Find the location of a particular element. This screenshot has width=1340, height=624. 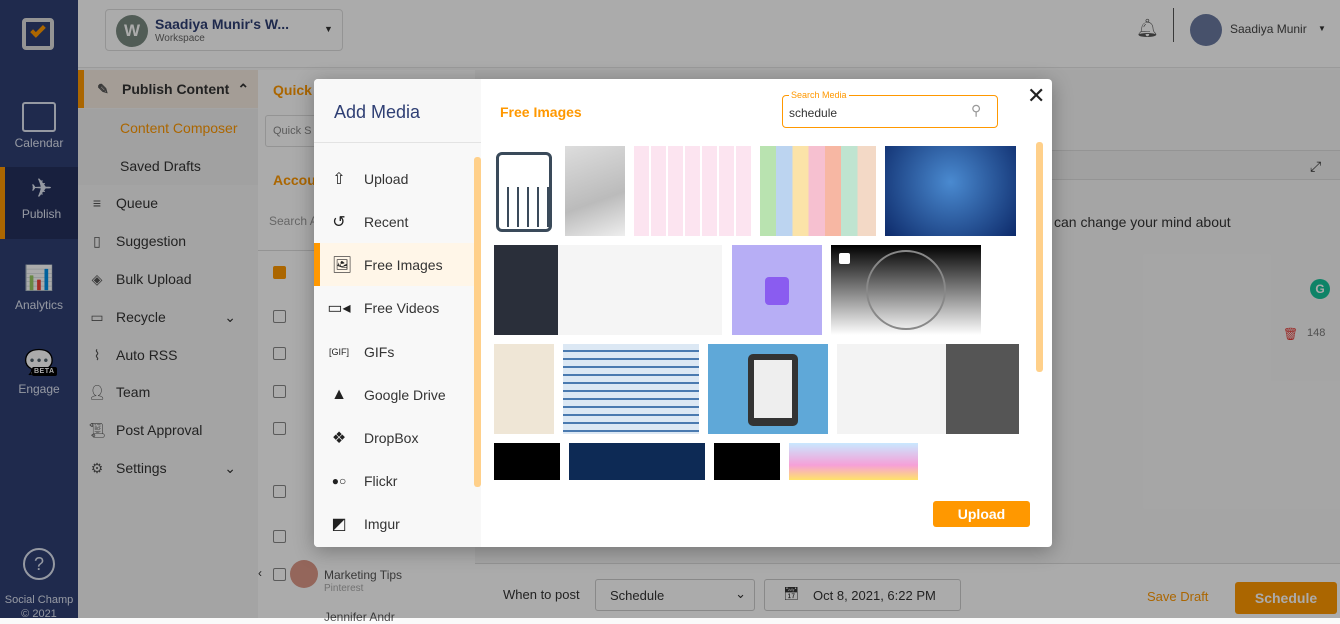

upload-button: Upload is located at coordinates (981, 514).